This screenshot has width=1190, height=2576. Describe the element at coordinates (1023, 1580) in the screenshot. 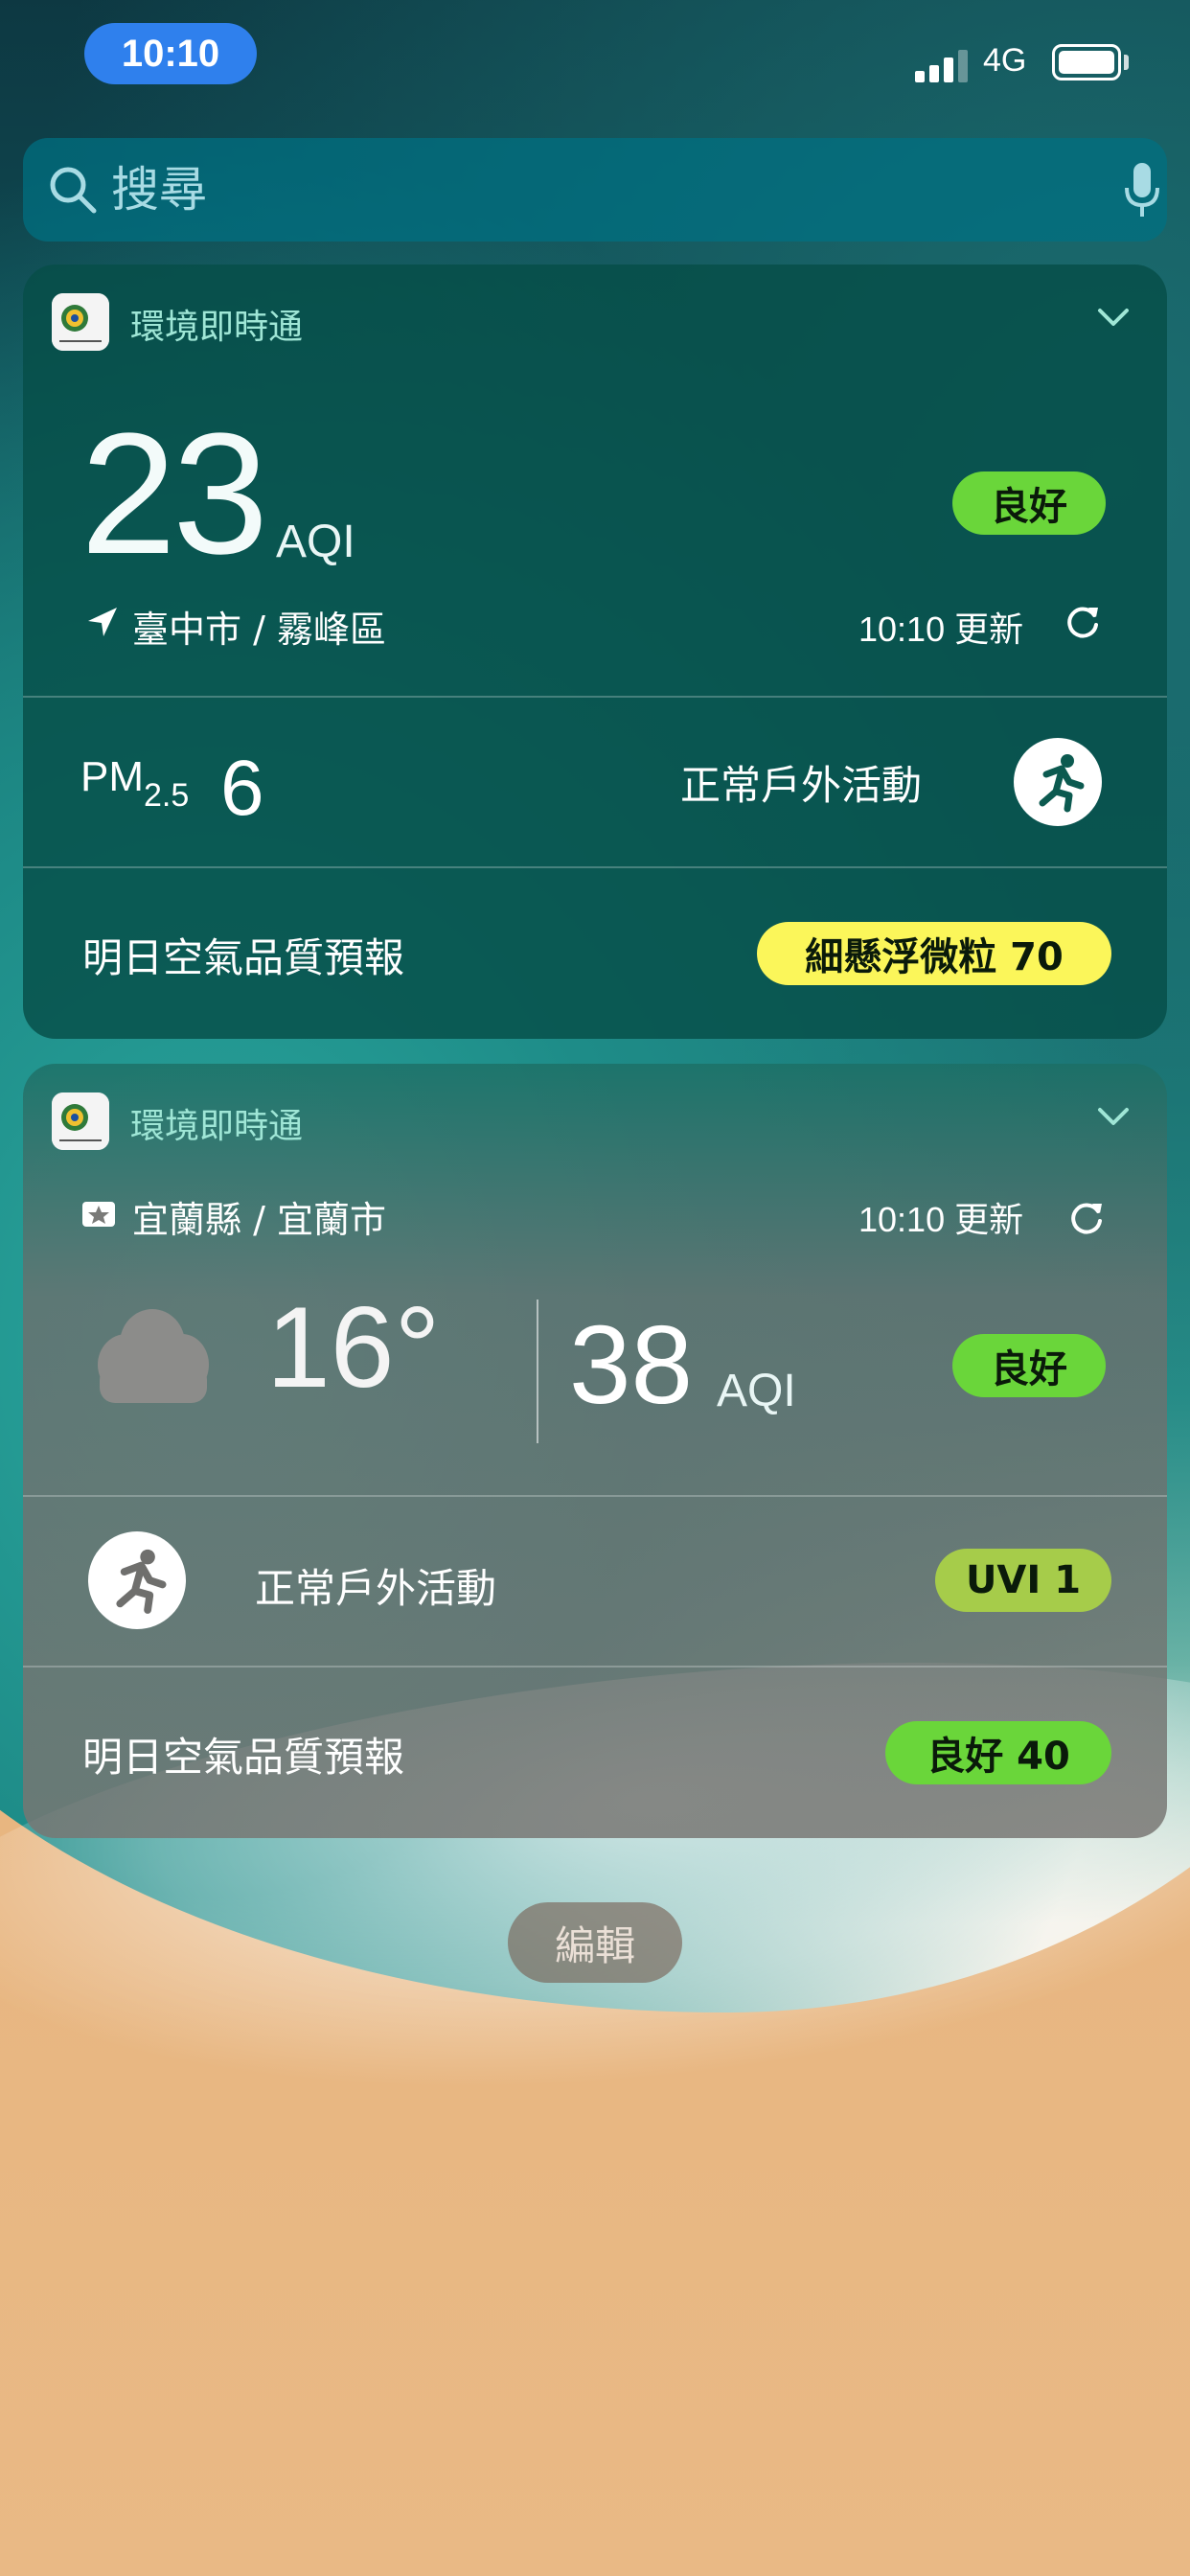

I see `uvi-badge: UVI 1` at that location.